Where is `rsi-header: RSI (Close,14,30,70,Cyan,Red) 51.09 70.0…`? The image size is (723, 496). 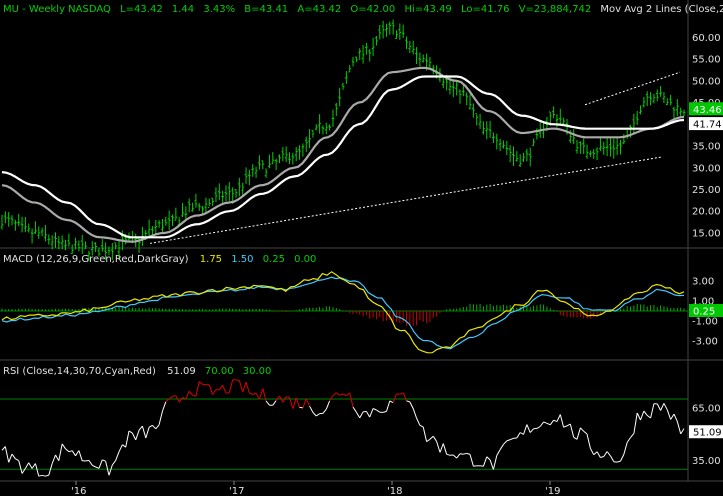
rsi-header: RSI (Close,14,30,70,Cyan,Red) 51.09 70.0… is located at coordinates (137, 371).